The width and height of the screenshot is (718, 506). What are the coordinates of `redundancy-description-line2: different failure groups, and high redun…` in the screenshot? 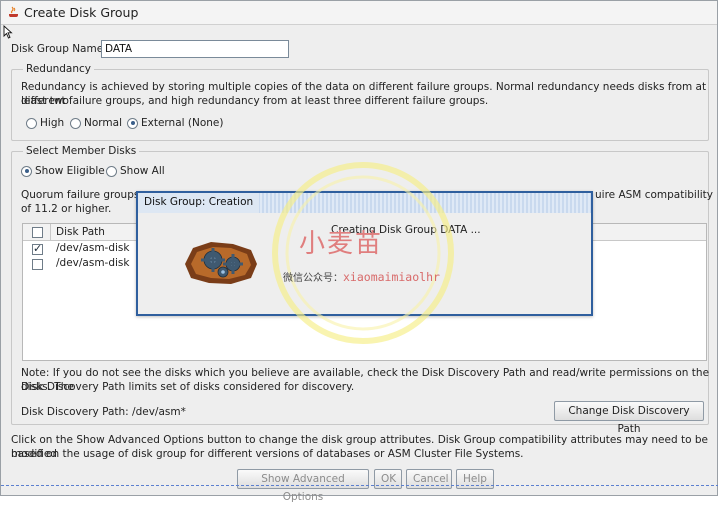 It's located at (255, 101).